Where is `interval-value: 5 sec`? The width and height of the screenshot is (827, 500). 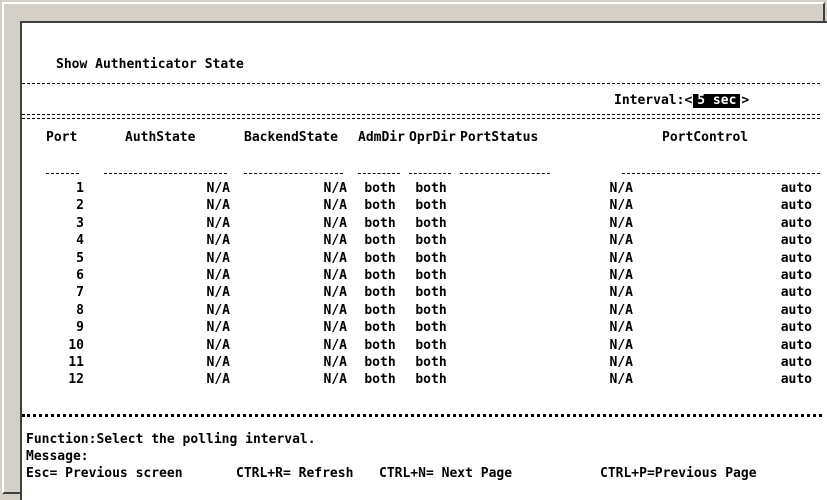 interval-value: 5 sec is located at coordinates (717, 101).